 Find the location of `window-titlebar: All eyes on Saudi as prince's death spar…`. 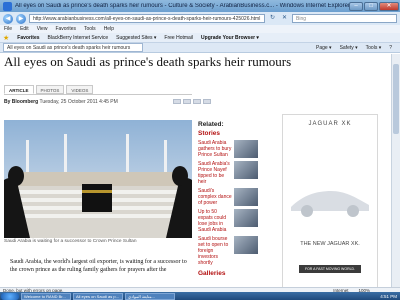

window-titlebar: All eyes on Saudi as prince's death spar… is located at coordinates (200, 6).